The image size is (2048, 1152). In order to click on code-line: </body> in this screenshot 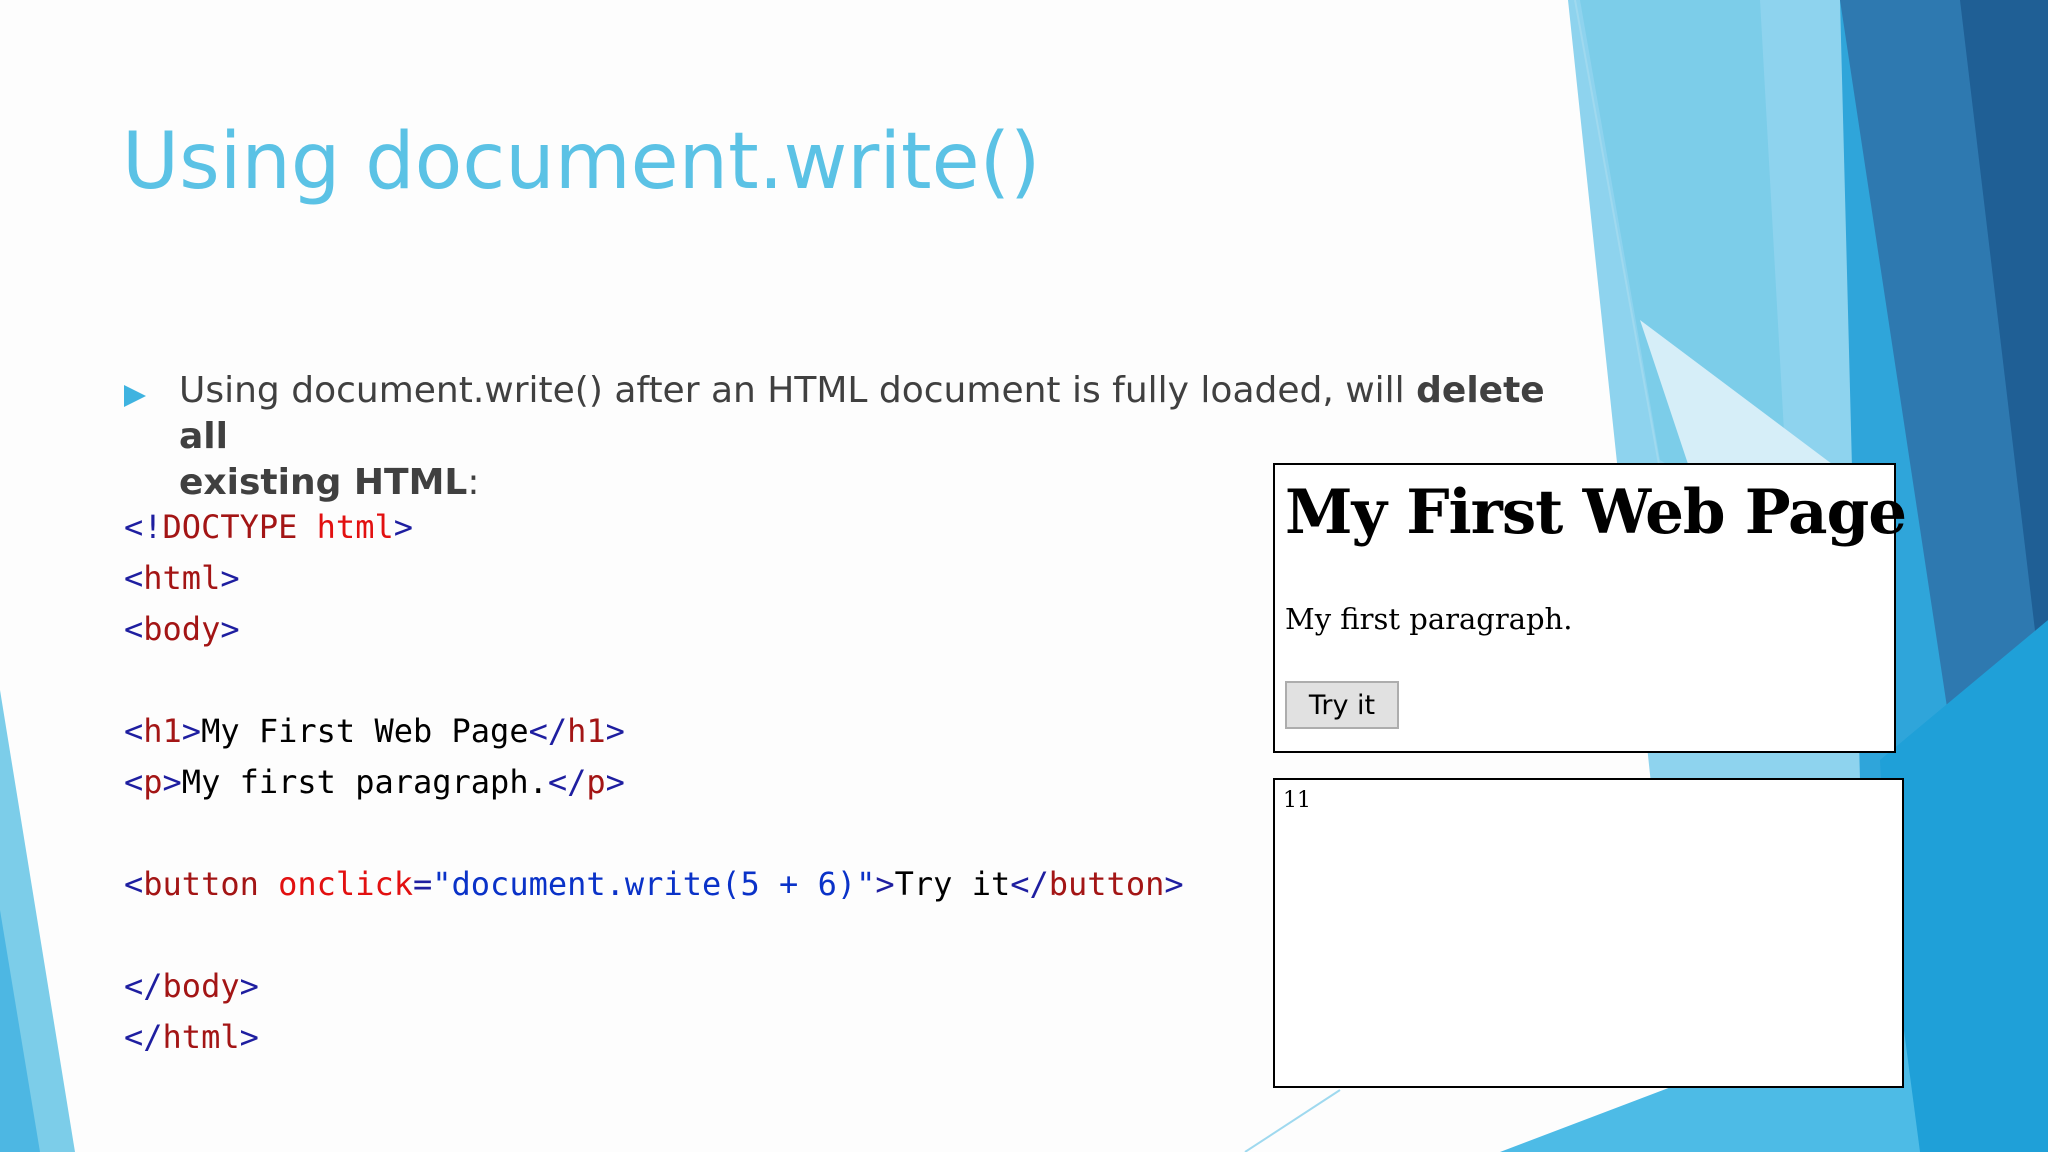, I will do `click(654, 986)`.